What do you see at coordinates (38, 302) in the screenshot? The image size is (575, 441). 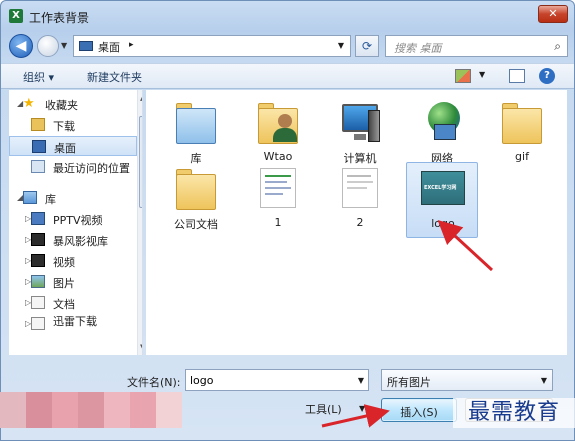 I see `documents-icon` at bounding box center [38, 302].